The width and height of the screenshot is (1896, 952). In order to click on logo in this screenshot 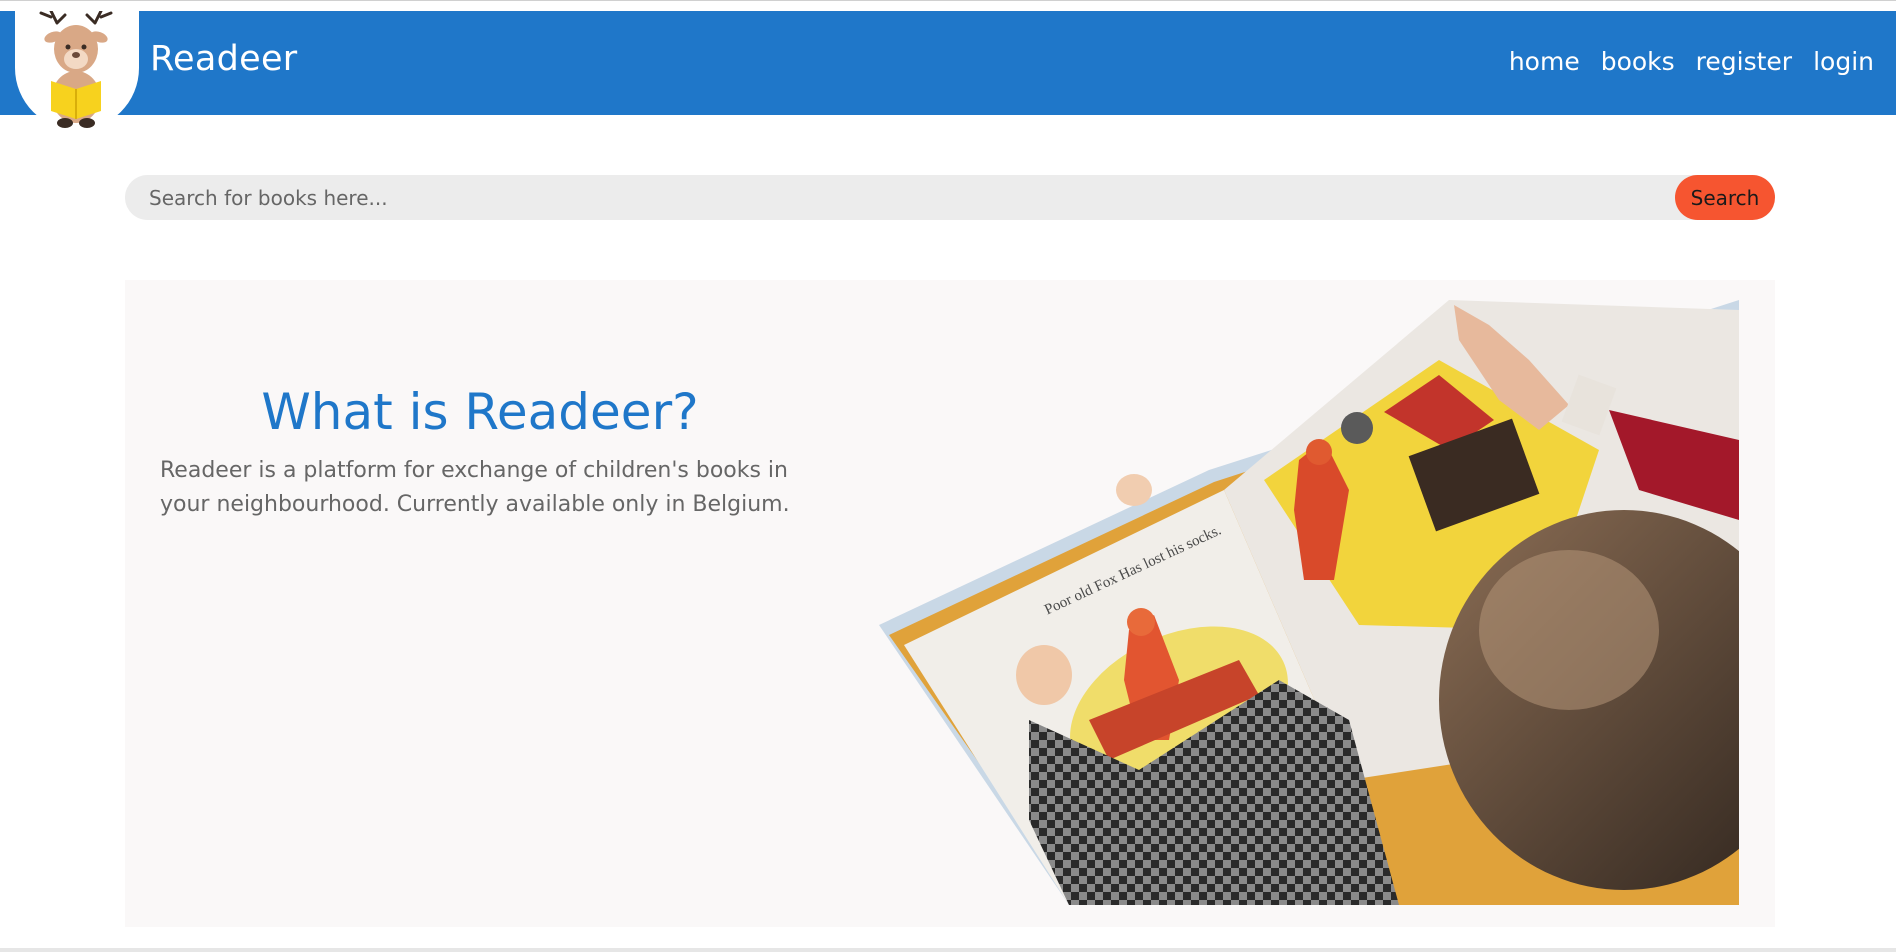, I will do `click(77, 70)`.